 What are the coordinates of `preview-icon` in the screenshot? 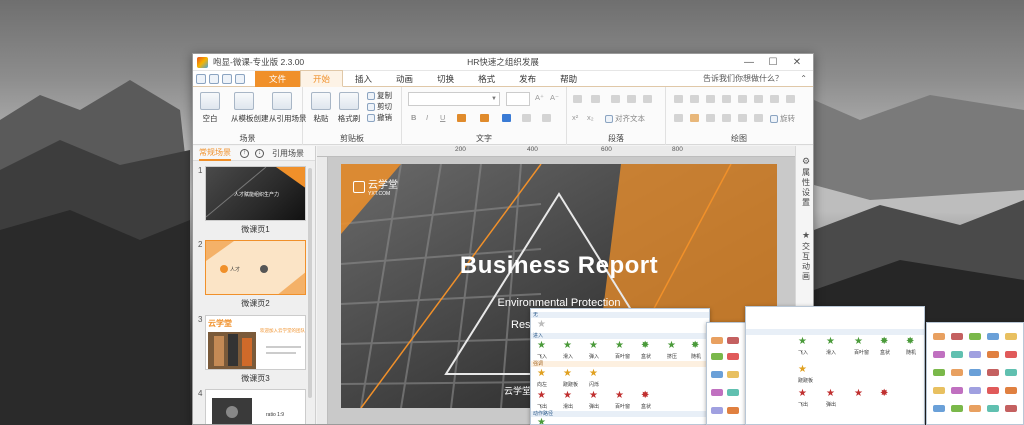 It's located at (240, 78).